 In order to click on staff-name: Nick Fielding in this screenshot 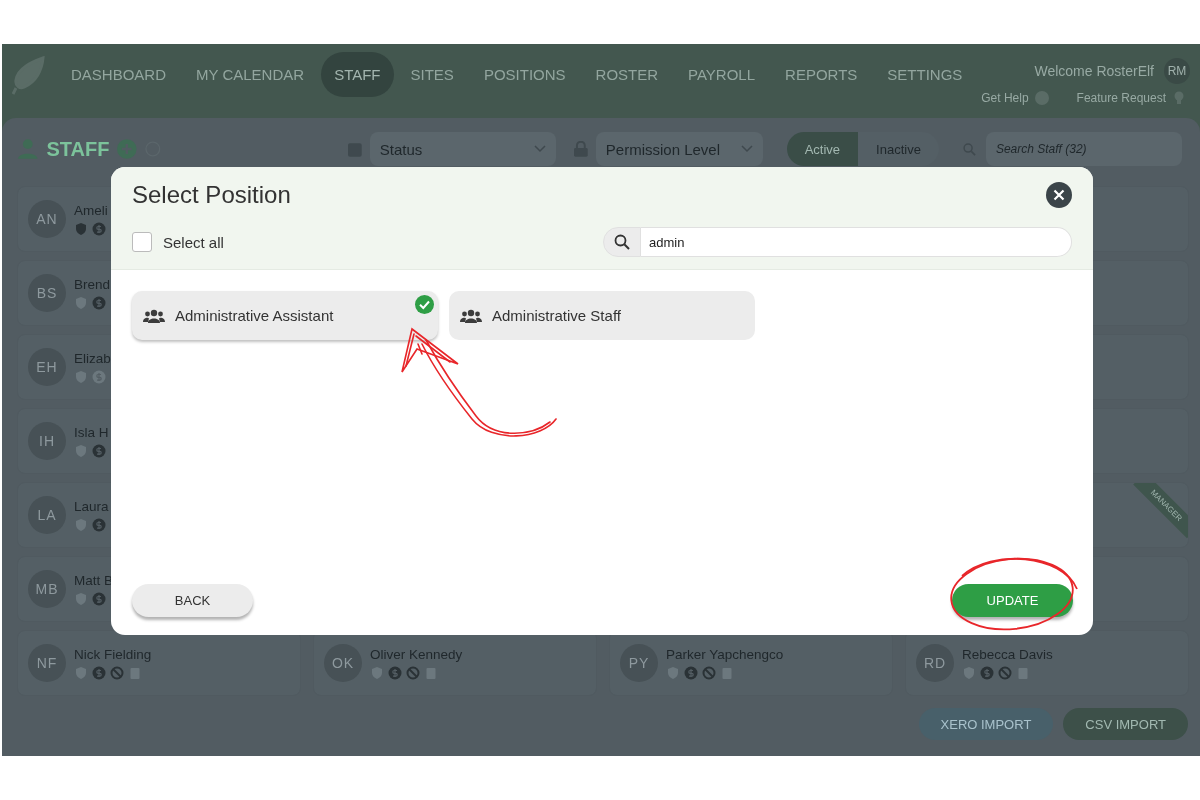, I will do `click(113, 654)`.